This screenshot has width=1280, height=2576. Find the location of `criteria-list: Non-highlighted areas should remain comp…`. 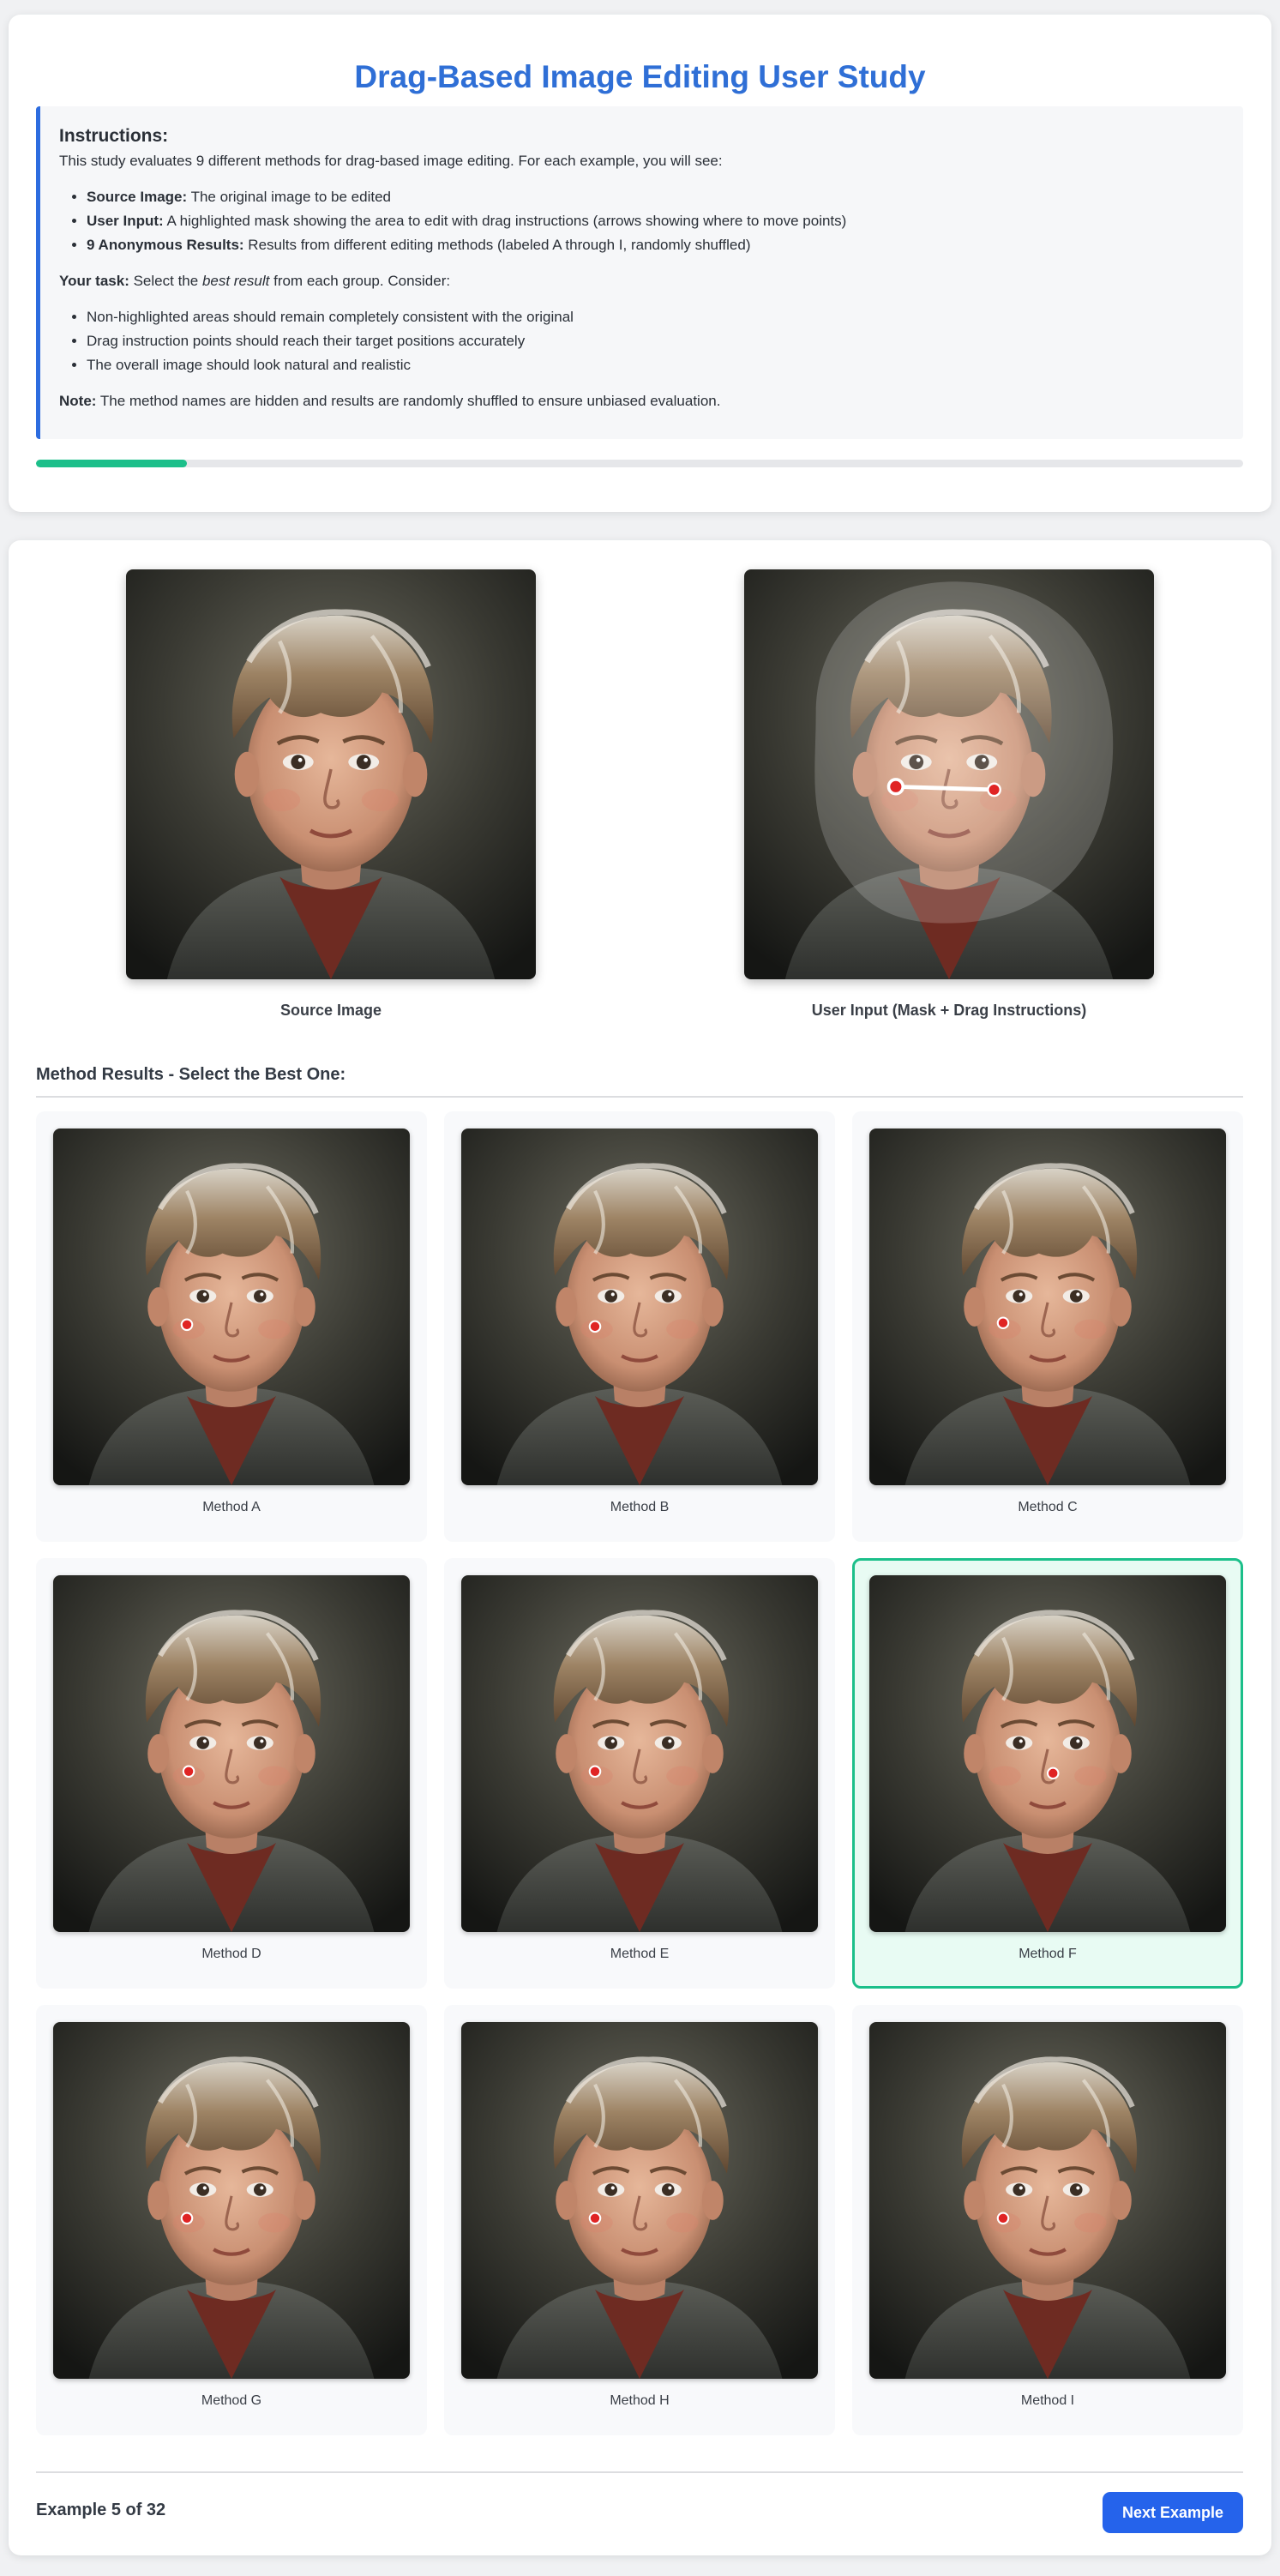

criteria-list: Non-highlighted areas should remain comp… is located at coordinates (656, 341).